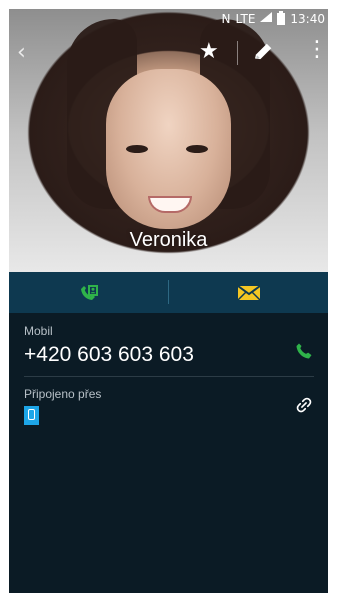  What do you see at coordinates (263, 52) in the screenshot?
I see `pencil-icon` at bounding box center [263, 52].